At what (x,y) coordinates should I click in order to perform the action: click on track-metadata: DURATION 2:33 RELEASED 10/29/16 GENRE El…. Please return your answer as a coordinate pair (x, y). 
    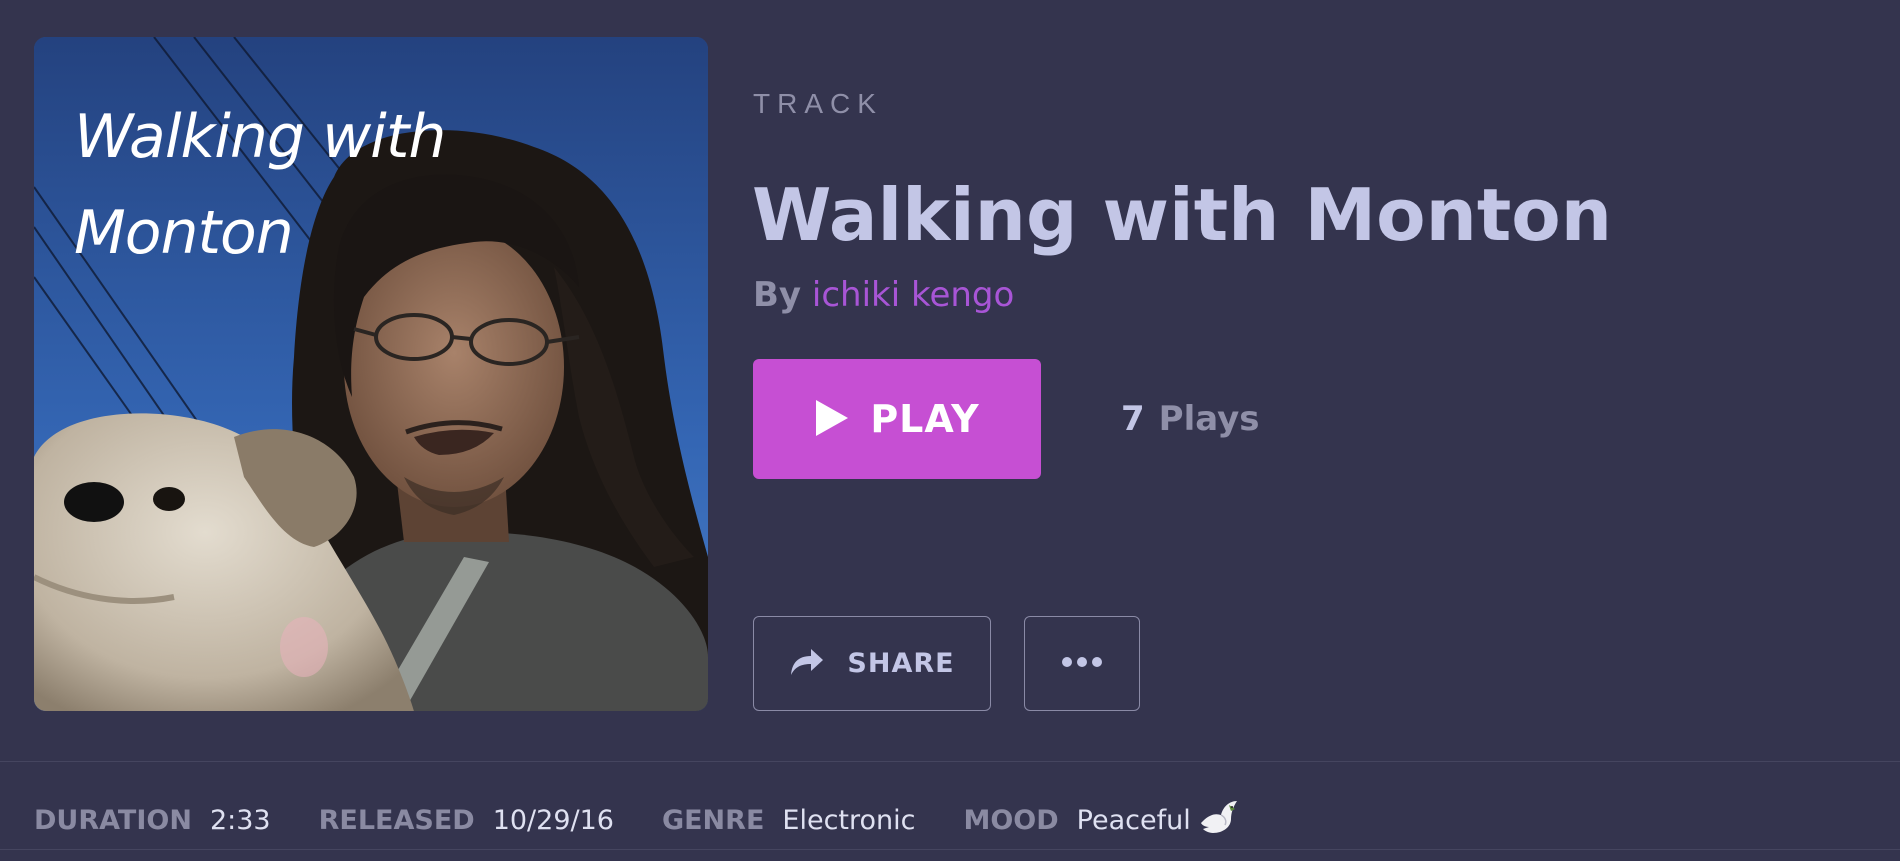
    Looking at the image, I should click on (660, 820).